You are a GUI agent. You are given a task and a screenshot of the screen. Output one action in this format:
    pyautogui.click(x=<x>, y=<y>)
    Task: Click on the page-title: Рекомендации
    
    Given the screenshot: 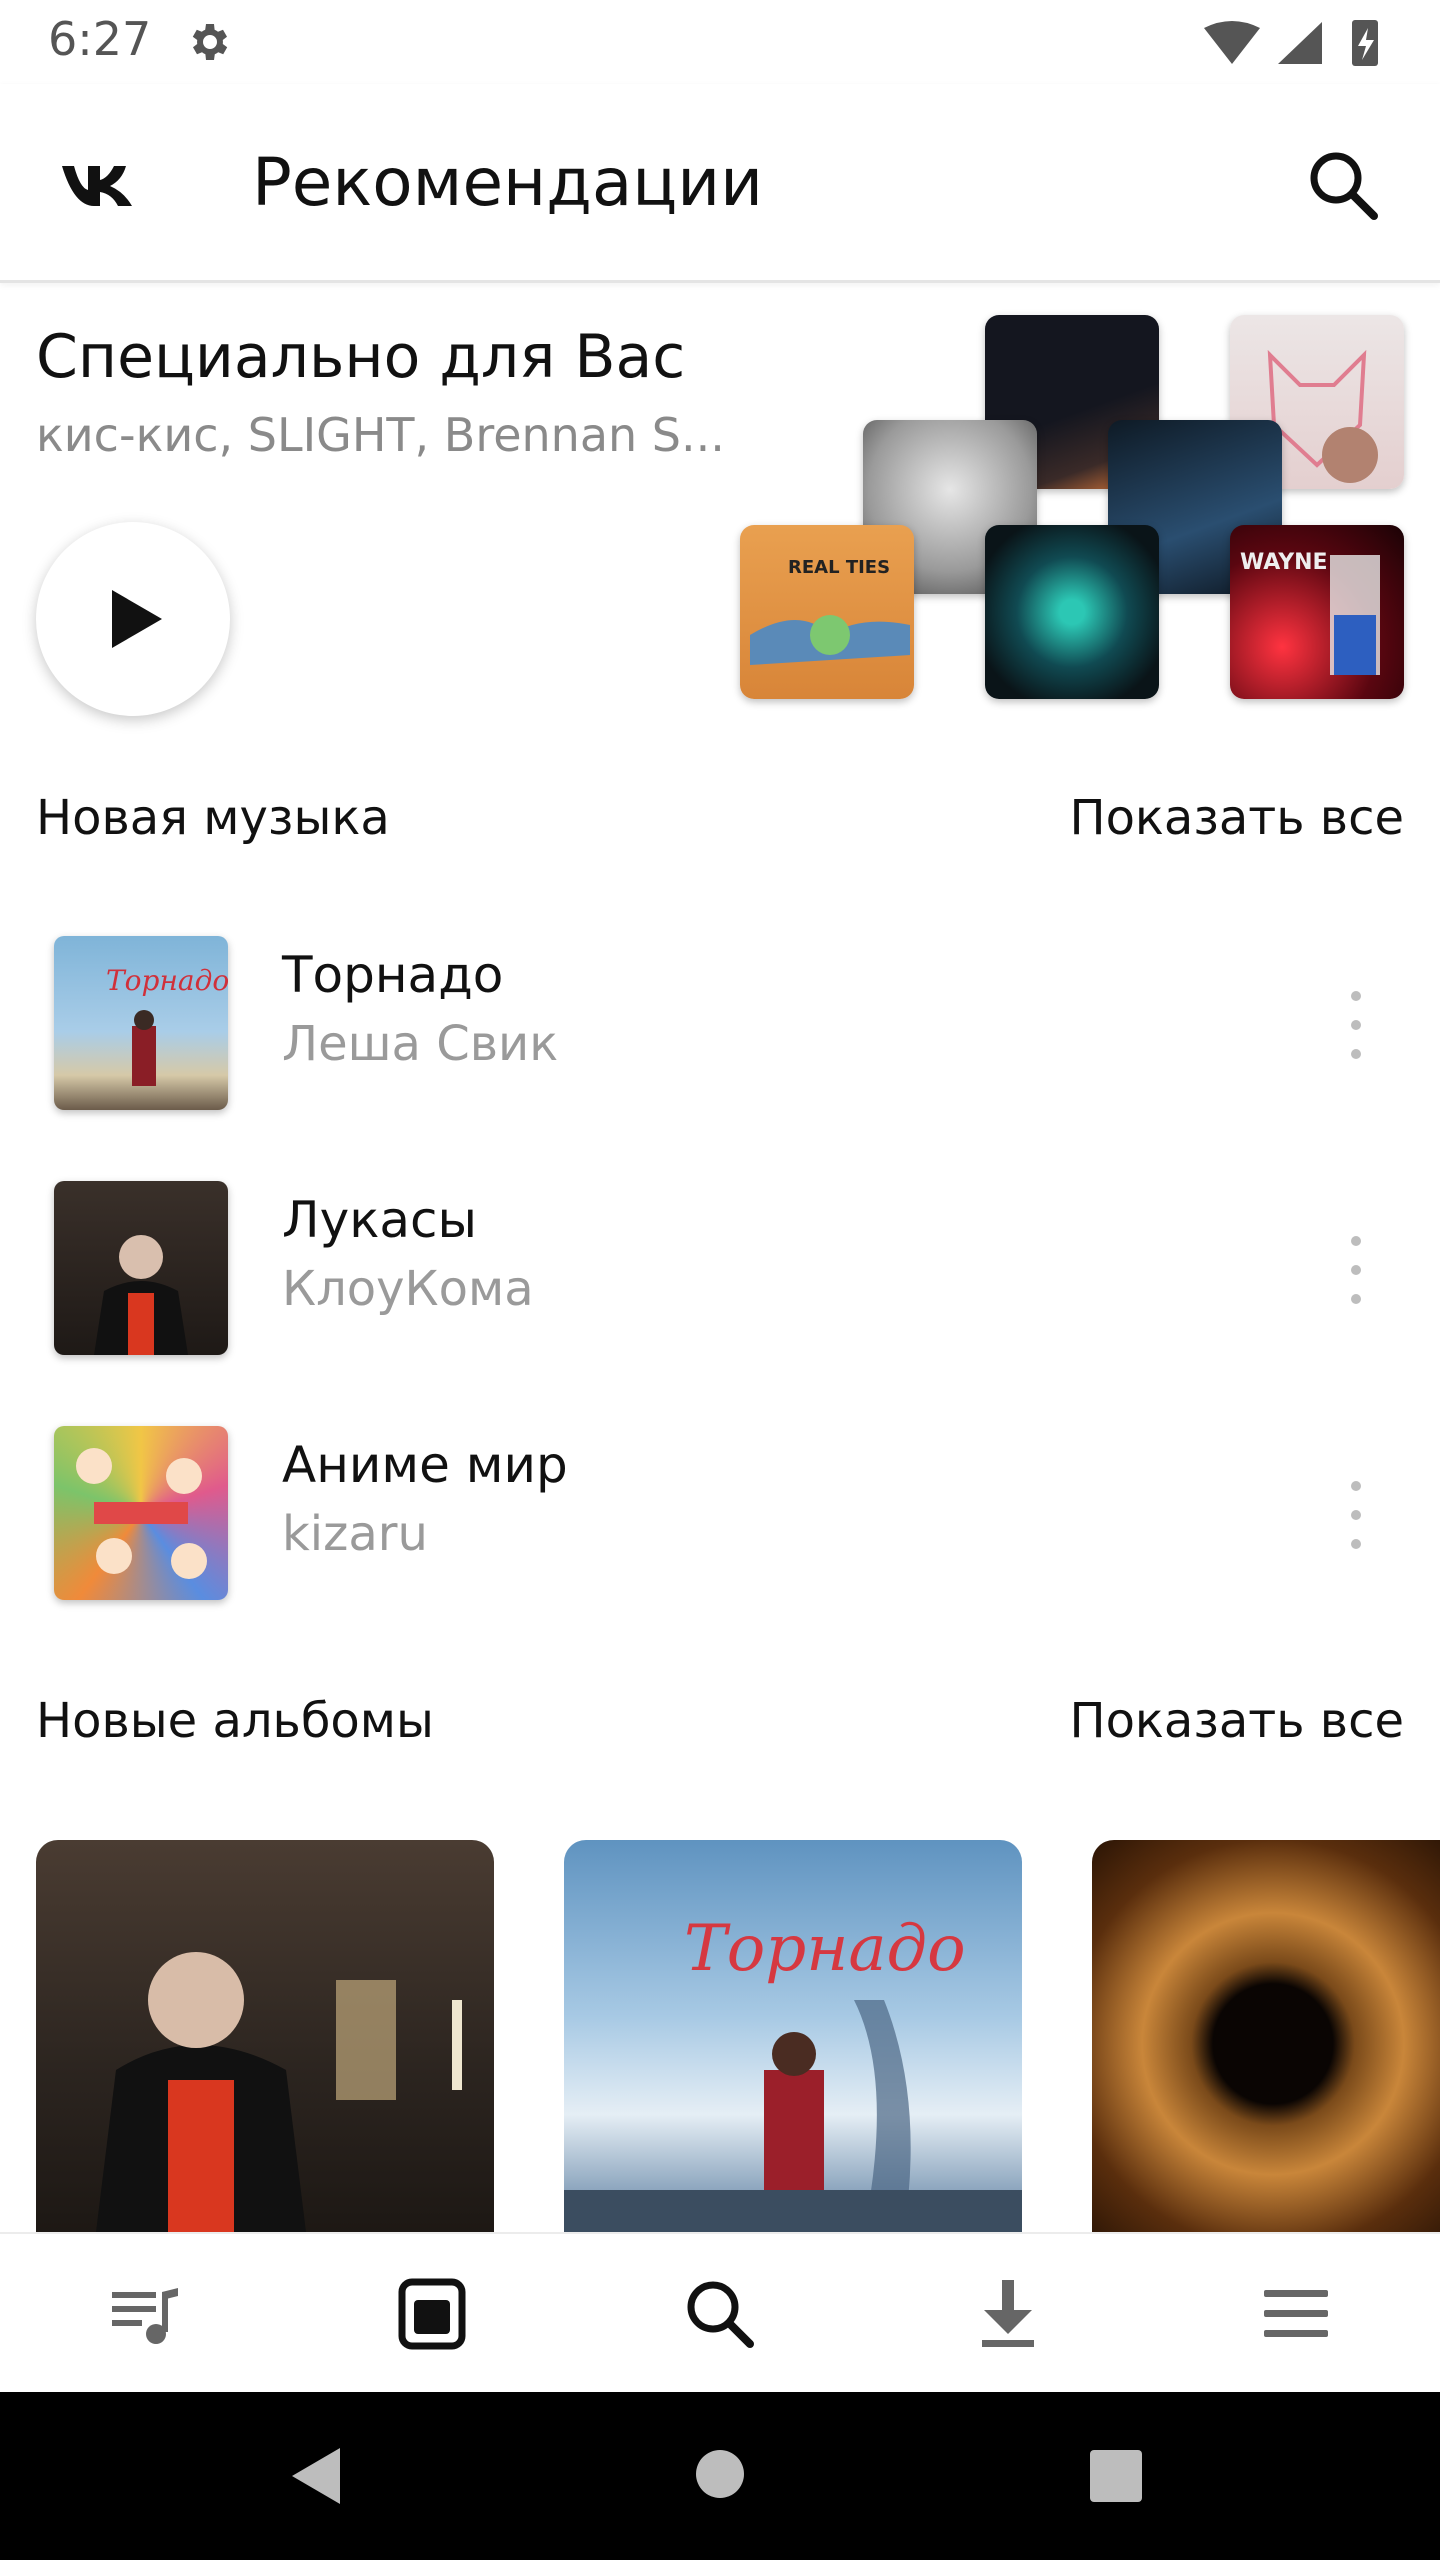 What is the action you would take?
    pyautogui.click(x=507, y=182)
    